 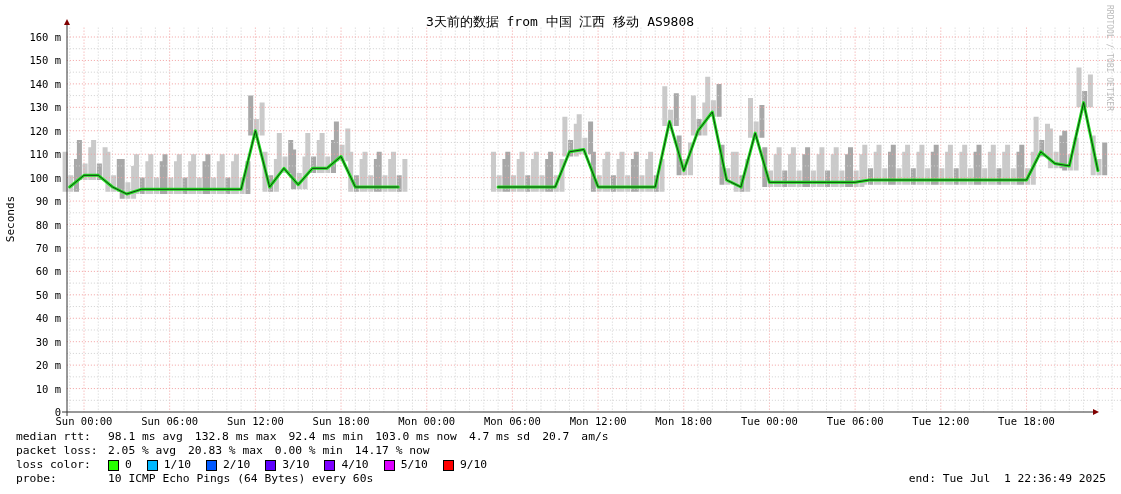 What do you see at coordinates (392, 451) in the screenshot?
I see `stat-value: 14.17 % now` at bounding box center [392, 451].